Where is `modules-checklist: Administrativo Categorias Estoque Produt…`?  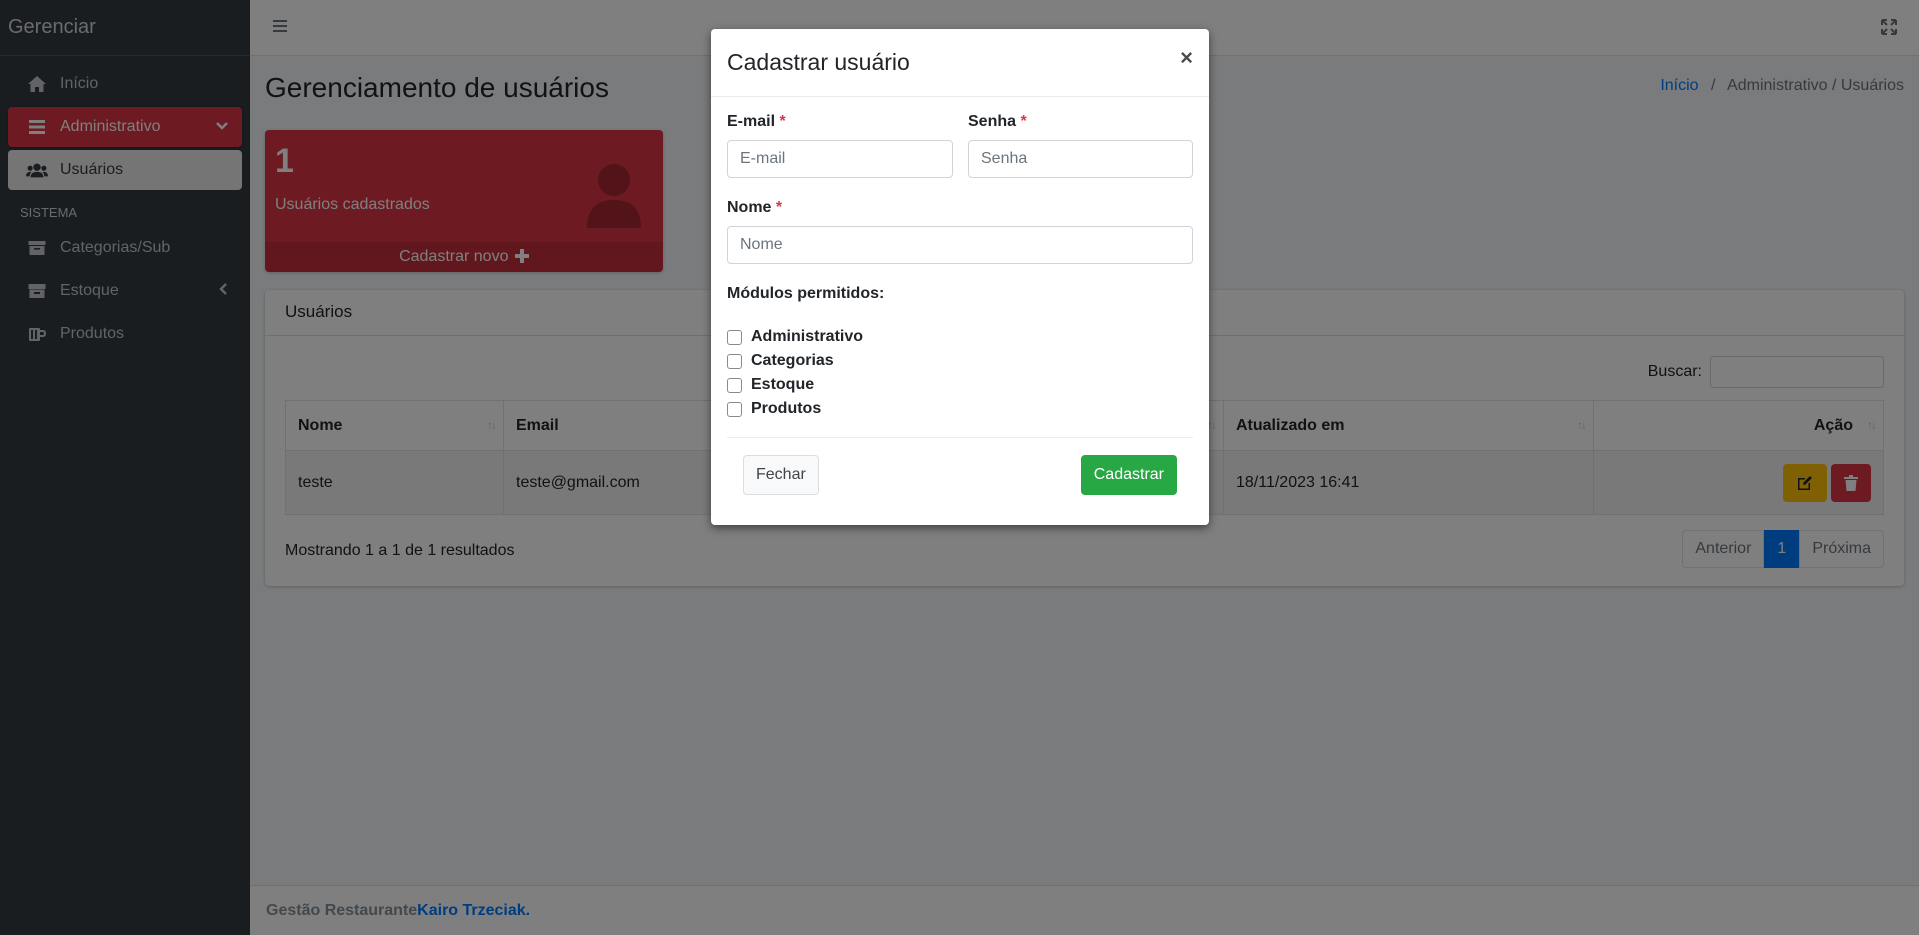 modules-checklist: Administrativo Categorias Estoque Produt… is located at coordinates (960, 373).